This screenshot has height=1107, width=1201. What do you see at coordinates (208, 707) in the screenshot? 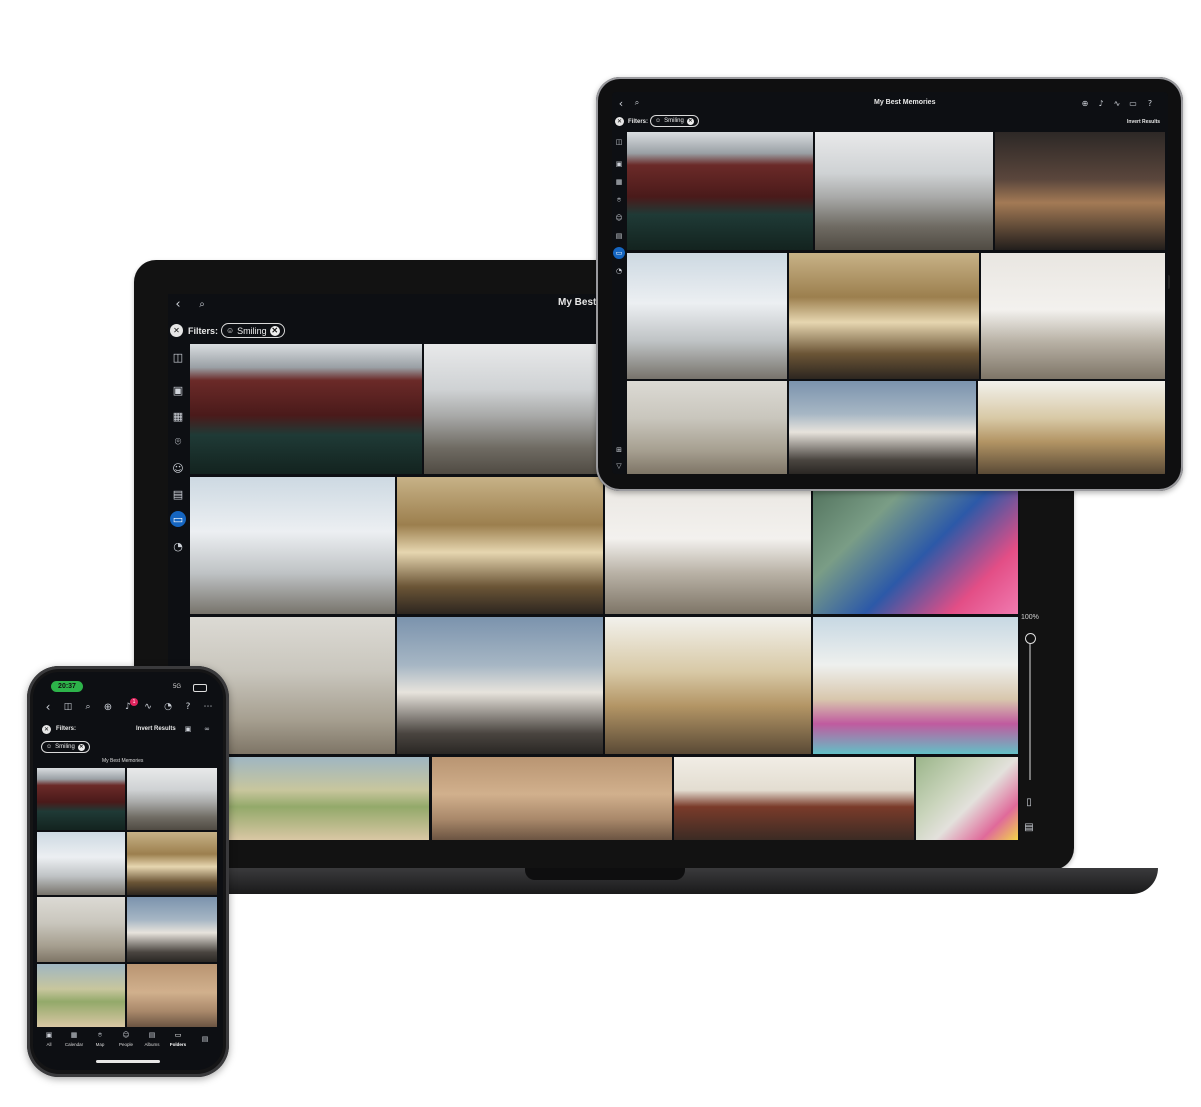
I see `more-icon: ⋯` at bounding box center [208, 707].